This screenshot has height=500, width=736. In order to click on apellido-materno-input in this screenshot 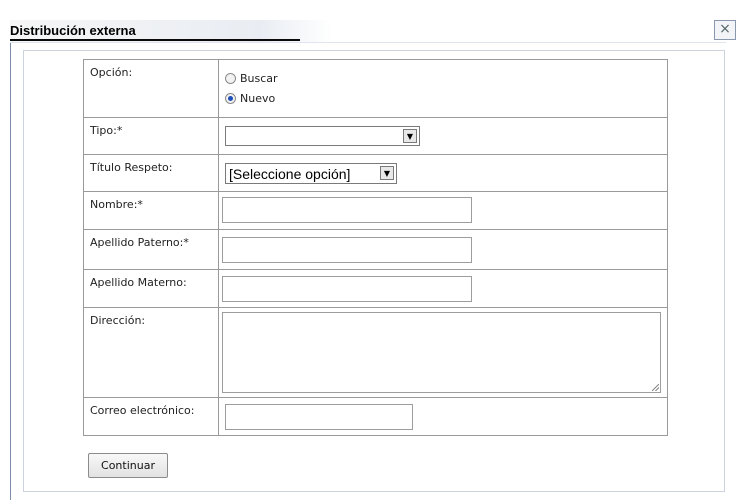, I will do `click(347, 289)`.